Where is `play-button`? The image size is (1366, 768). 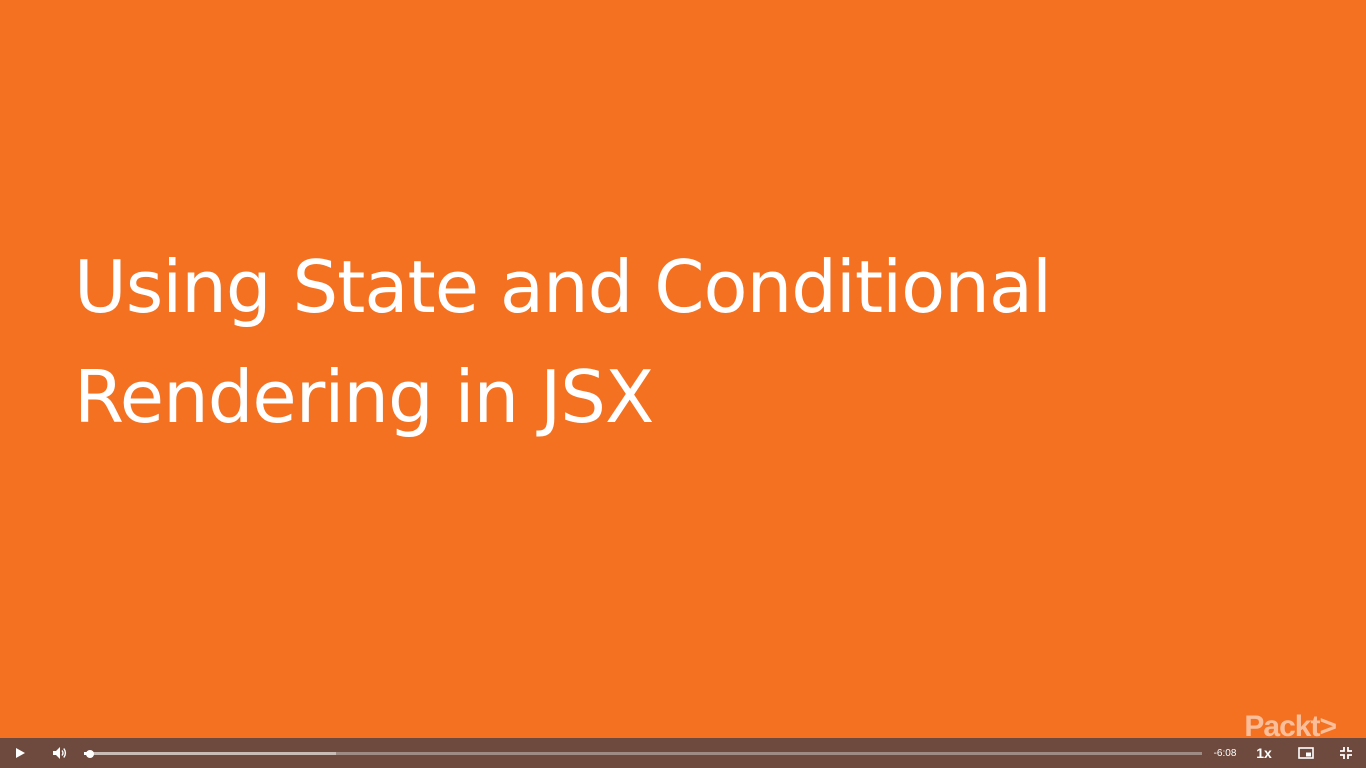
play-button is located at coordinates (20, 753).